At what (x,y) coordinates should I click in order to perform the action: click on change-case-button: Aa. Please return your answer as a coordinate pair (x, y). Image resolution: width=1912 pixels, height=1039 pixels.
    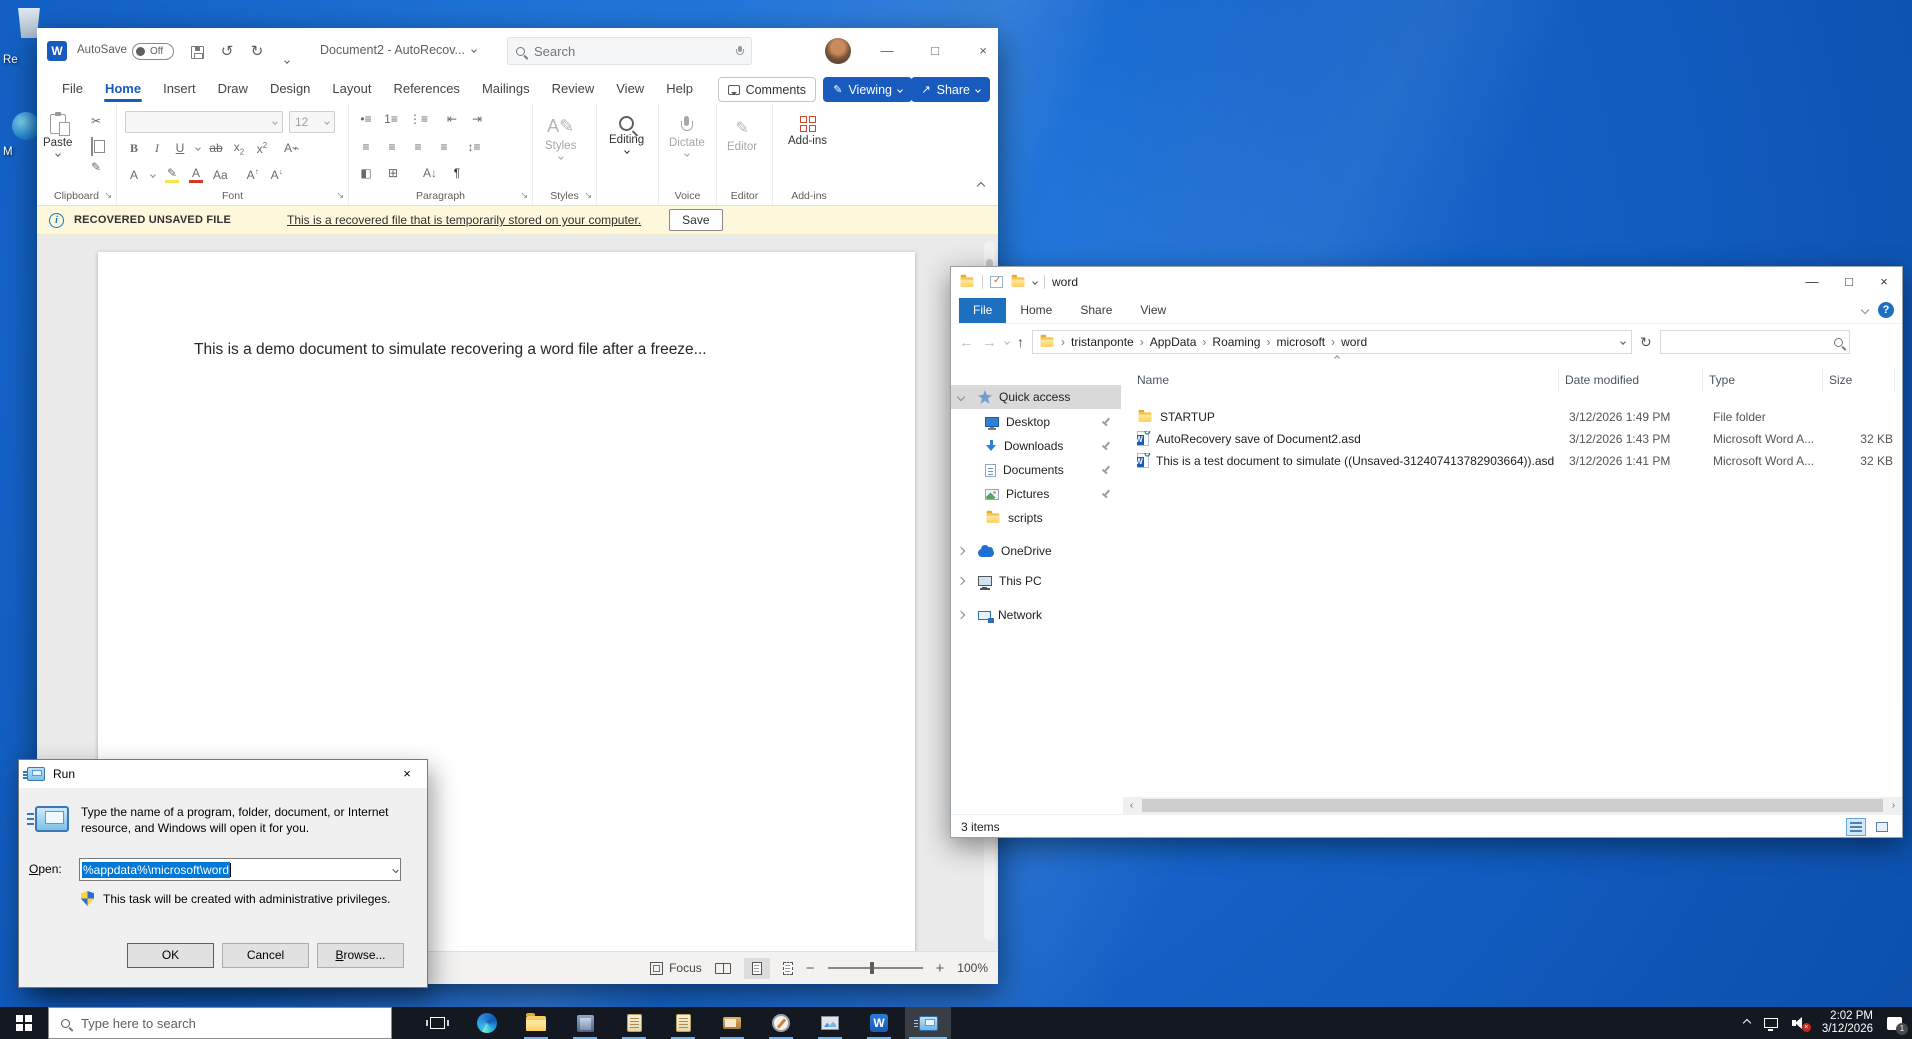
    Looking at the image, I should click on (220, 175).